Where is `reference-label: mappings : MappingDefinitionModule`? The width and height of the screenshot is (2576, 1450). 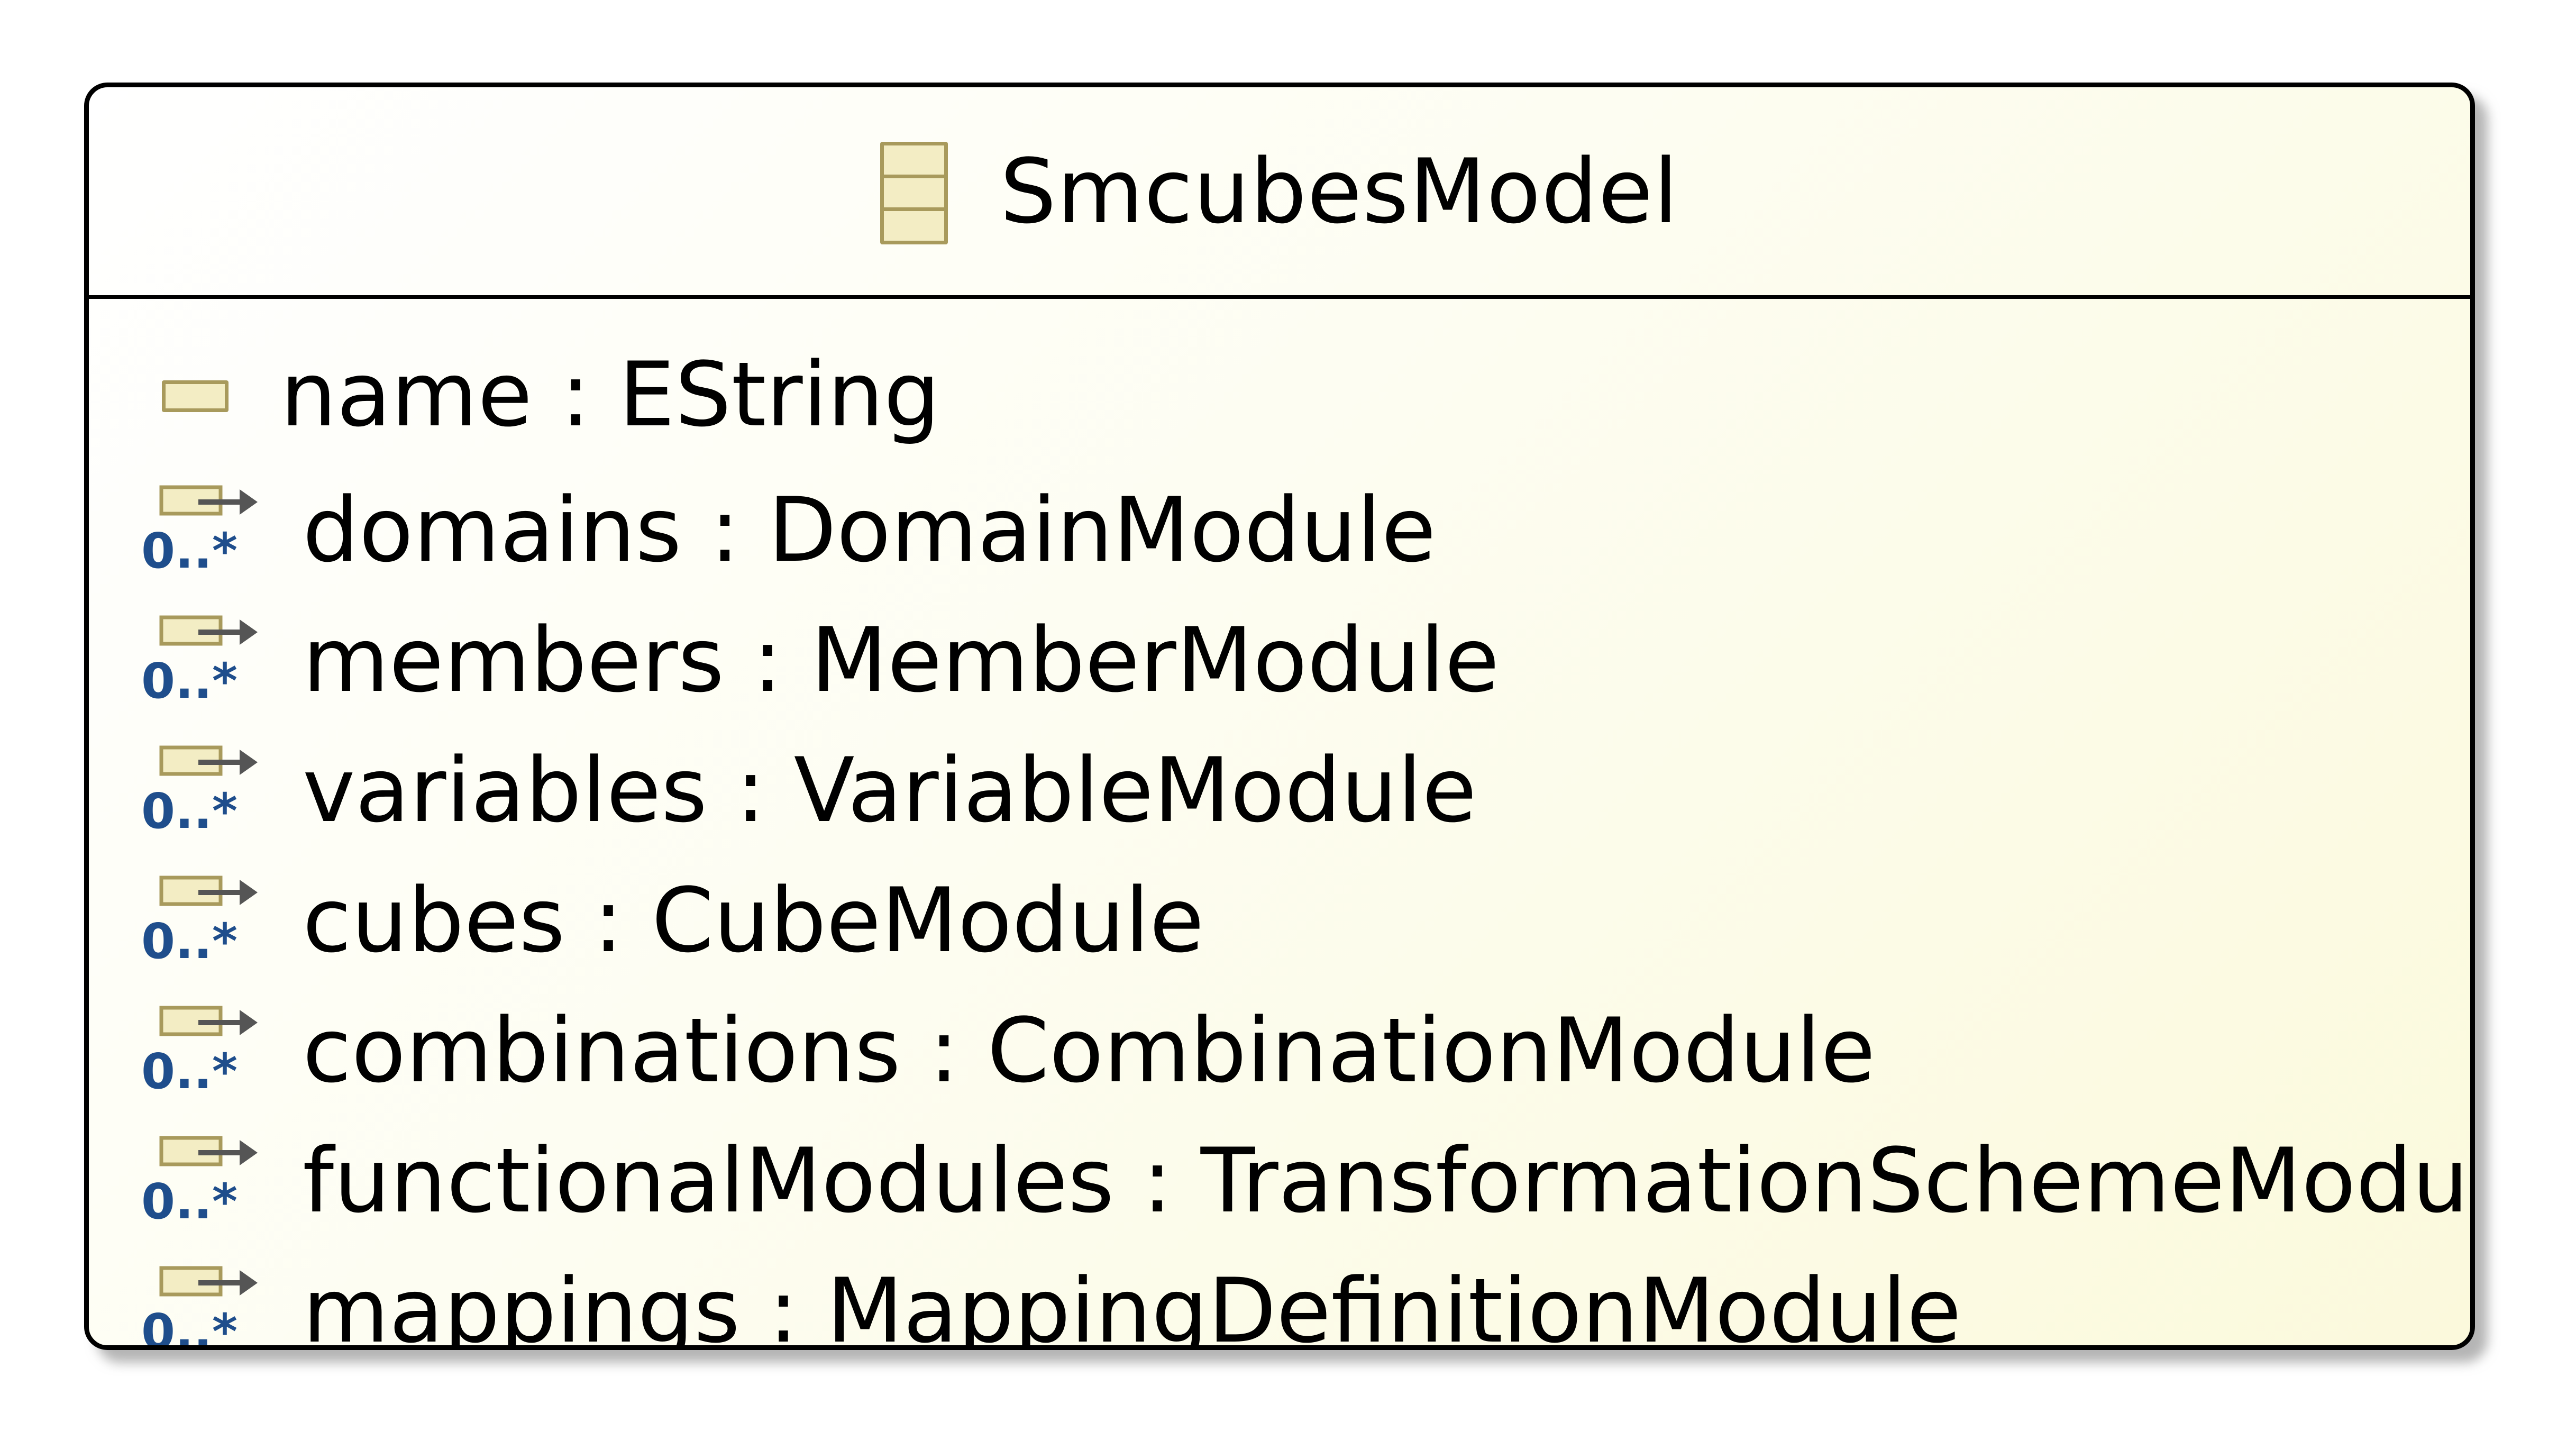 reference-label: mappings : MappingDefinitionModule is located at coordinates (1132, 1305).